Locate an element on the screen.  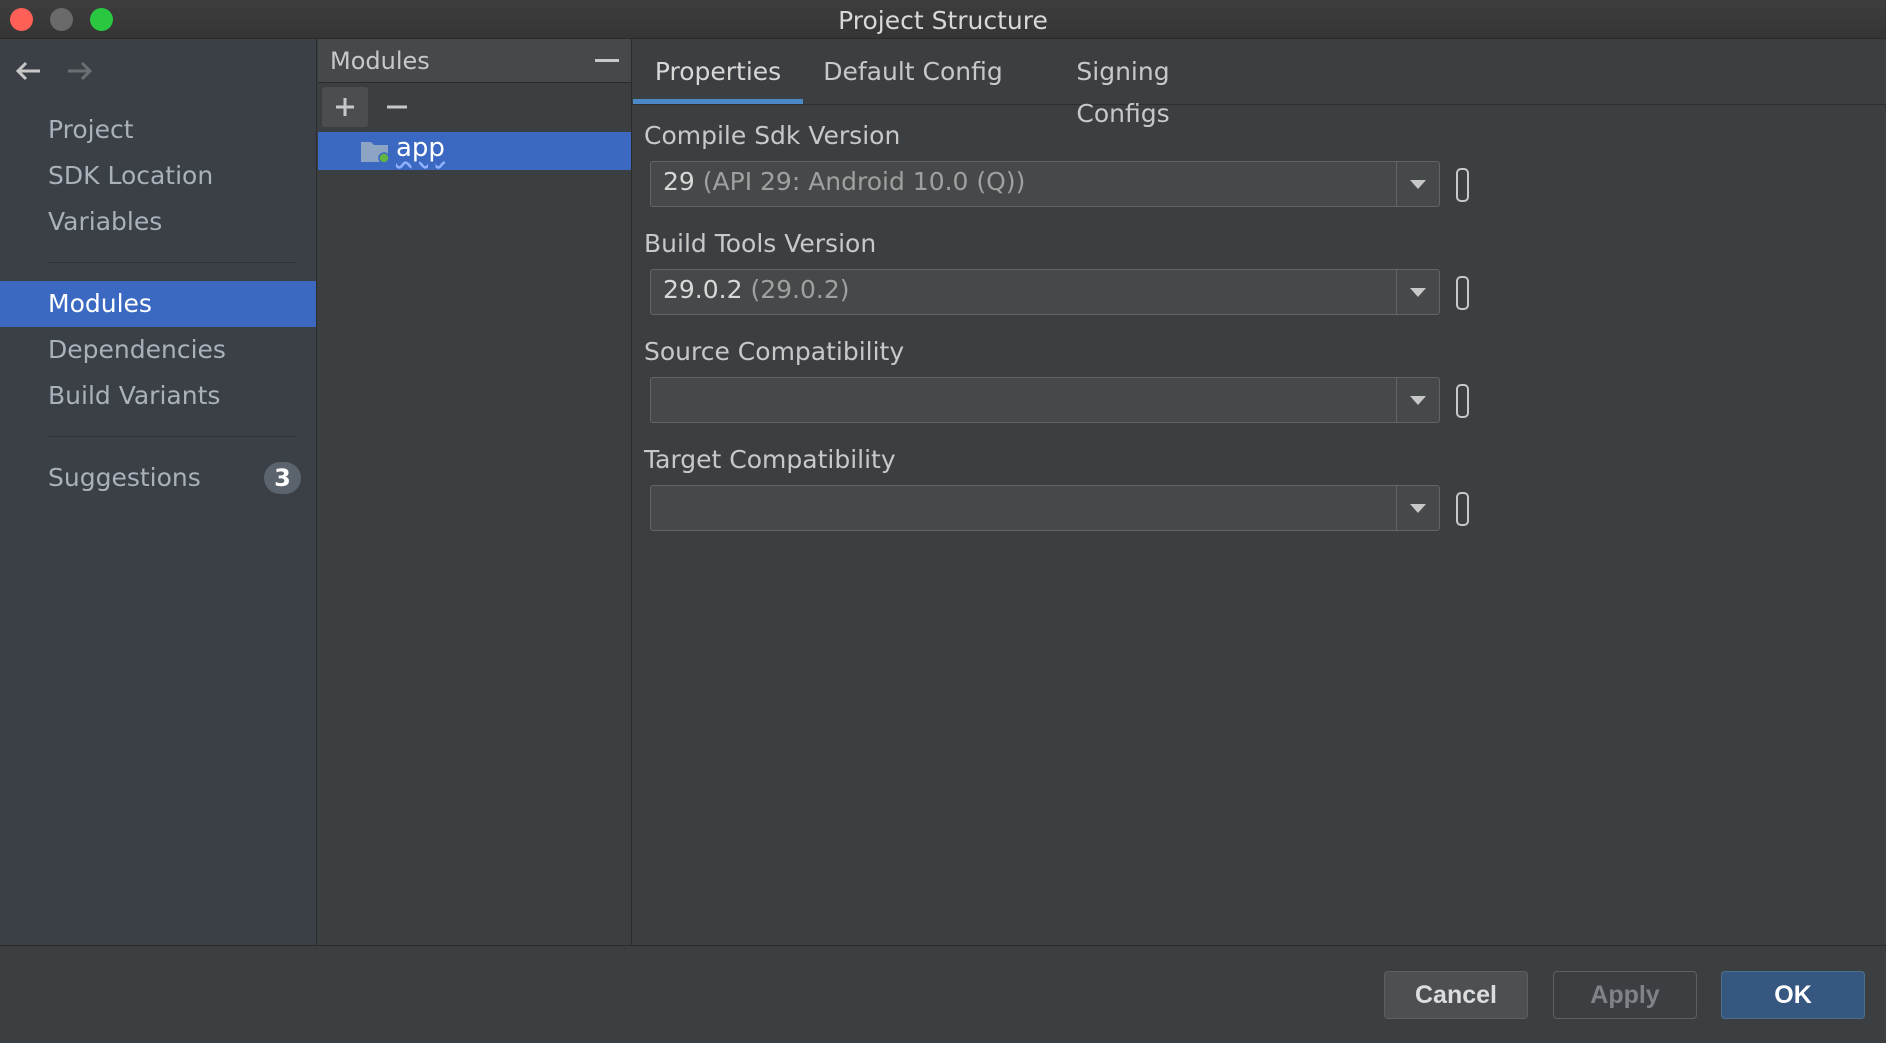
title-bar: Project Structure is located at coordinates (943, 19).